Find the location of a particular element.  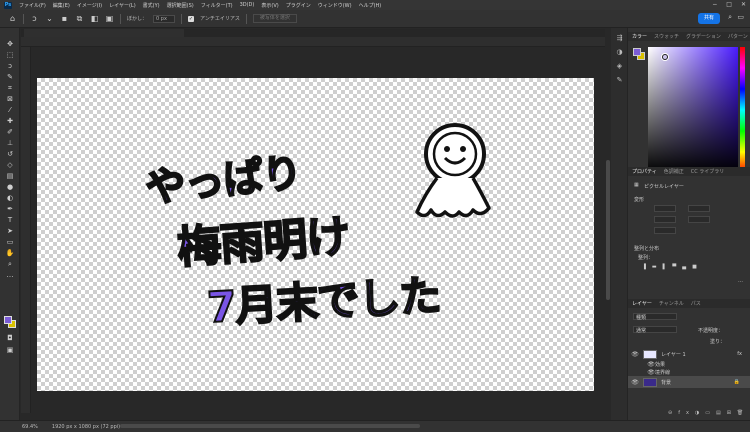

menu-3d: 3D(D) is located at coordinates (247, 5).